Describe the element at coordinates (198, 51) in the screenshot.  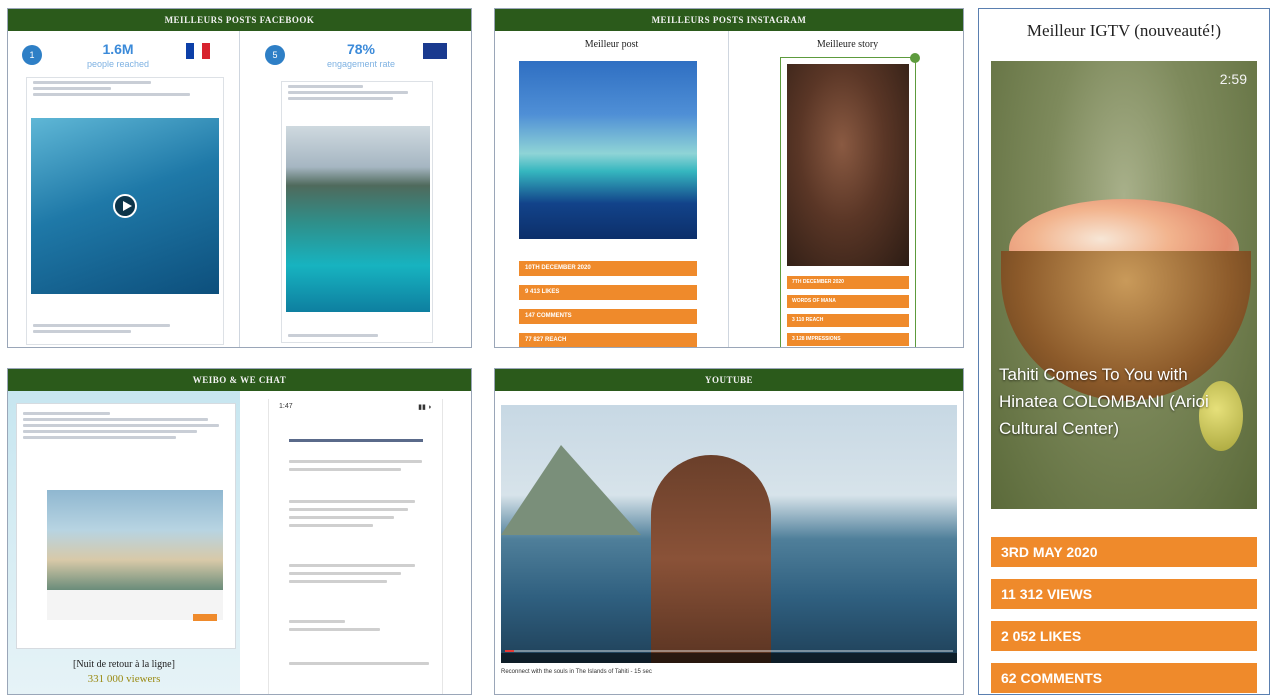
I see `france-flag-icon` at that location.